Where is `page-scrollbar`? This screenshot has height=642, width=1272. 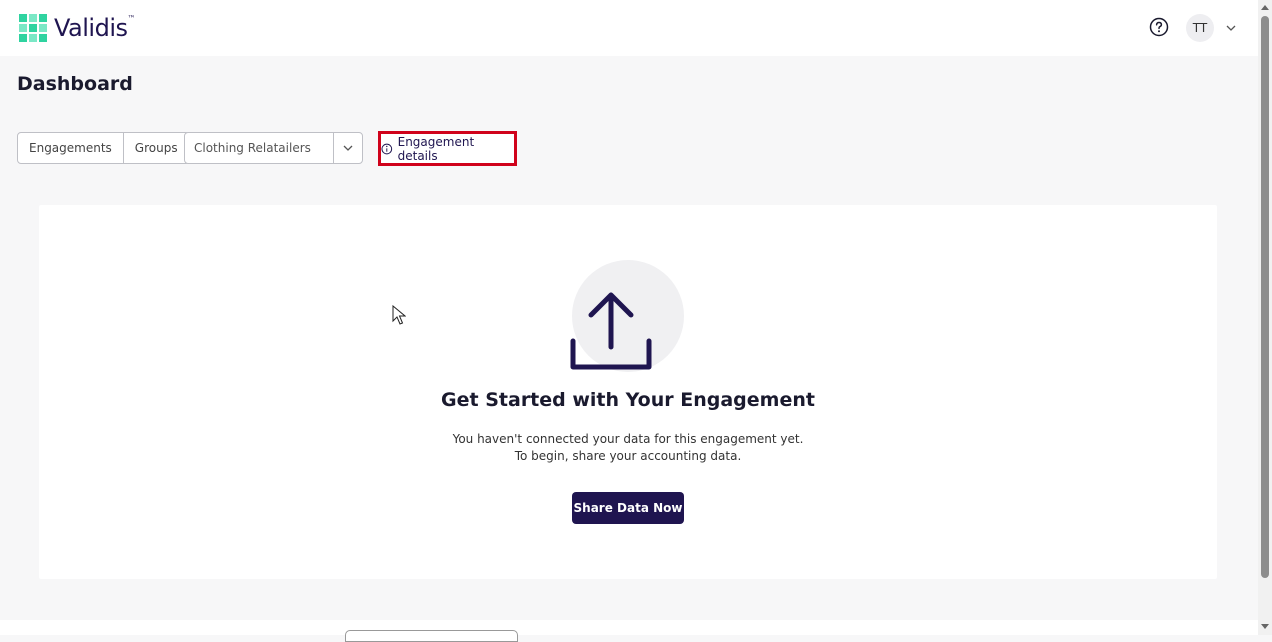
page-scrollbar is located at coordinates (1265, 317).